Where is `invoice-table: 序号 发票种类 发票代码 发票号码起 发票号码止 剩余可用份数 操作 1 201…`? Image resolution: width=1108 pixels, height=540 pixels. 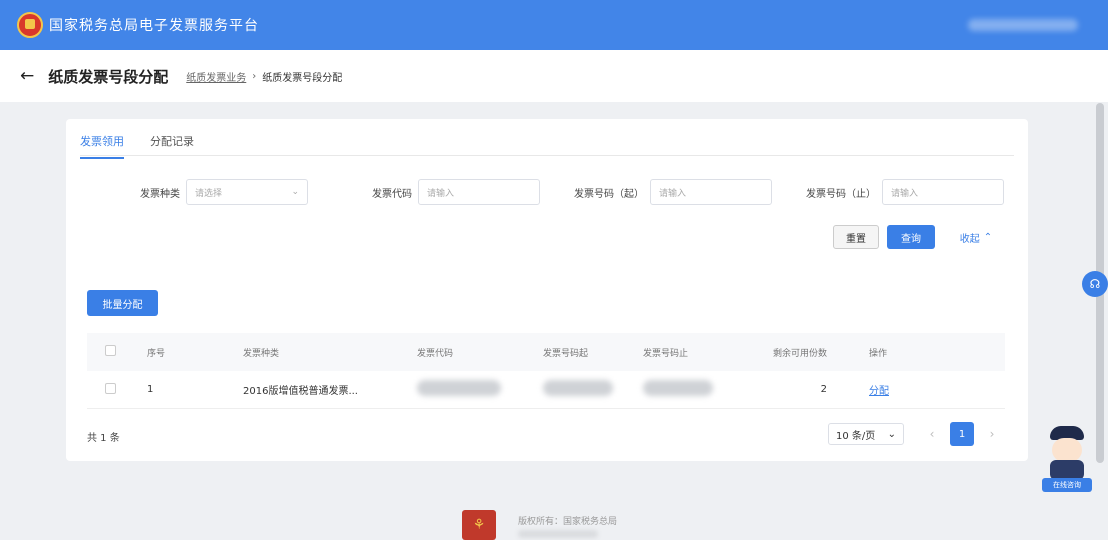 invoice-table: 序号 发票种类 发票代码 发票号码起 发票号码止 剩余可用份数 操作 1 201… is located at coordinates (546, 371).